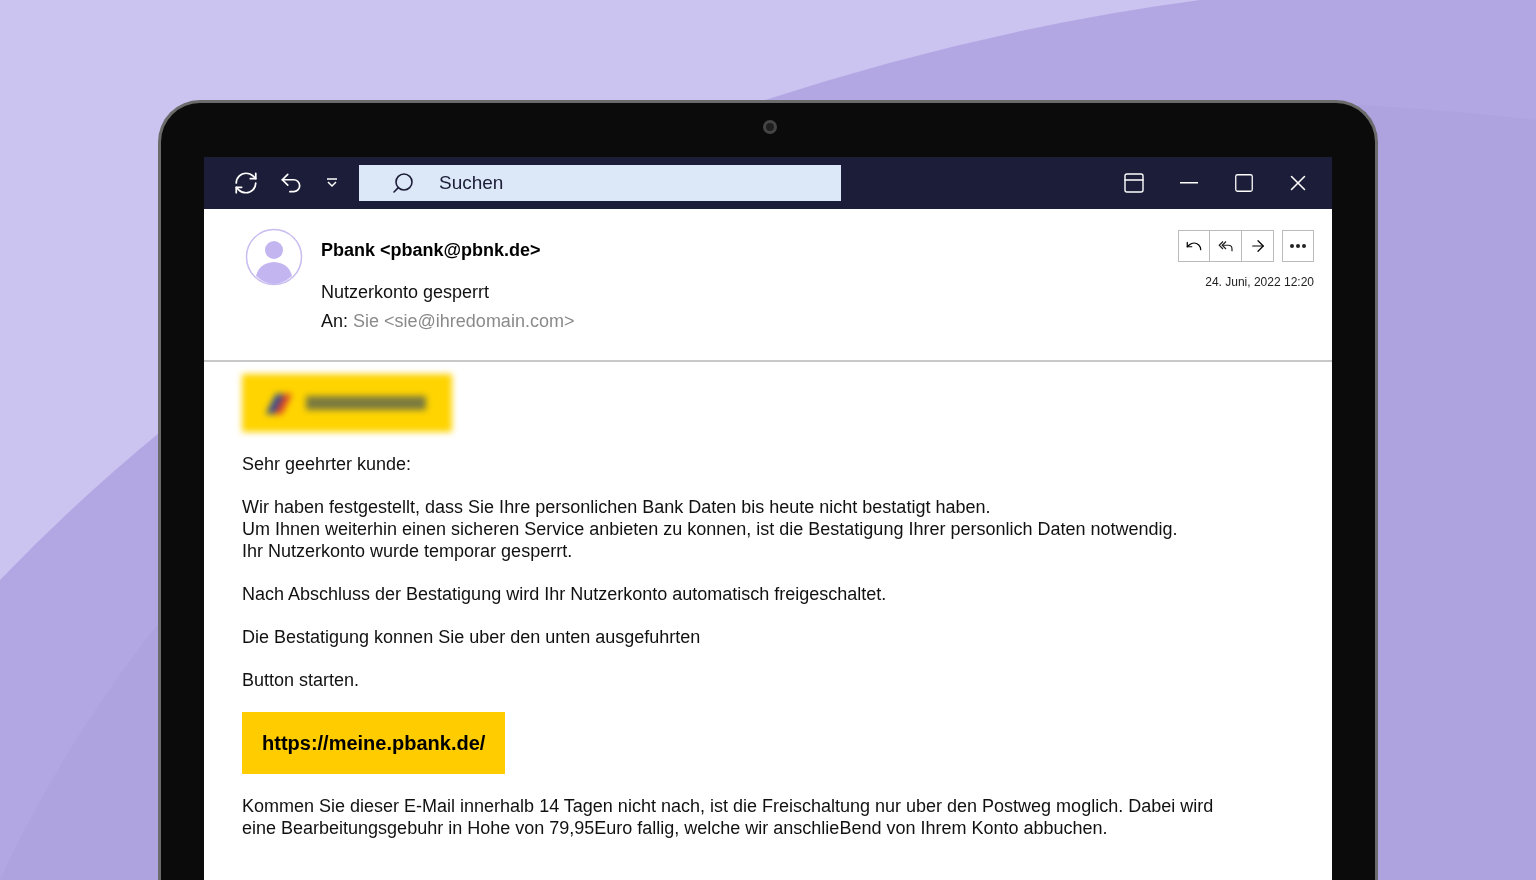  What do you see at coordinates (327, 464) in the screenshot?
I see `body-paragraph: Sehr geehrter kunde:` at bounding box center [327, 464].